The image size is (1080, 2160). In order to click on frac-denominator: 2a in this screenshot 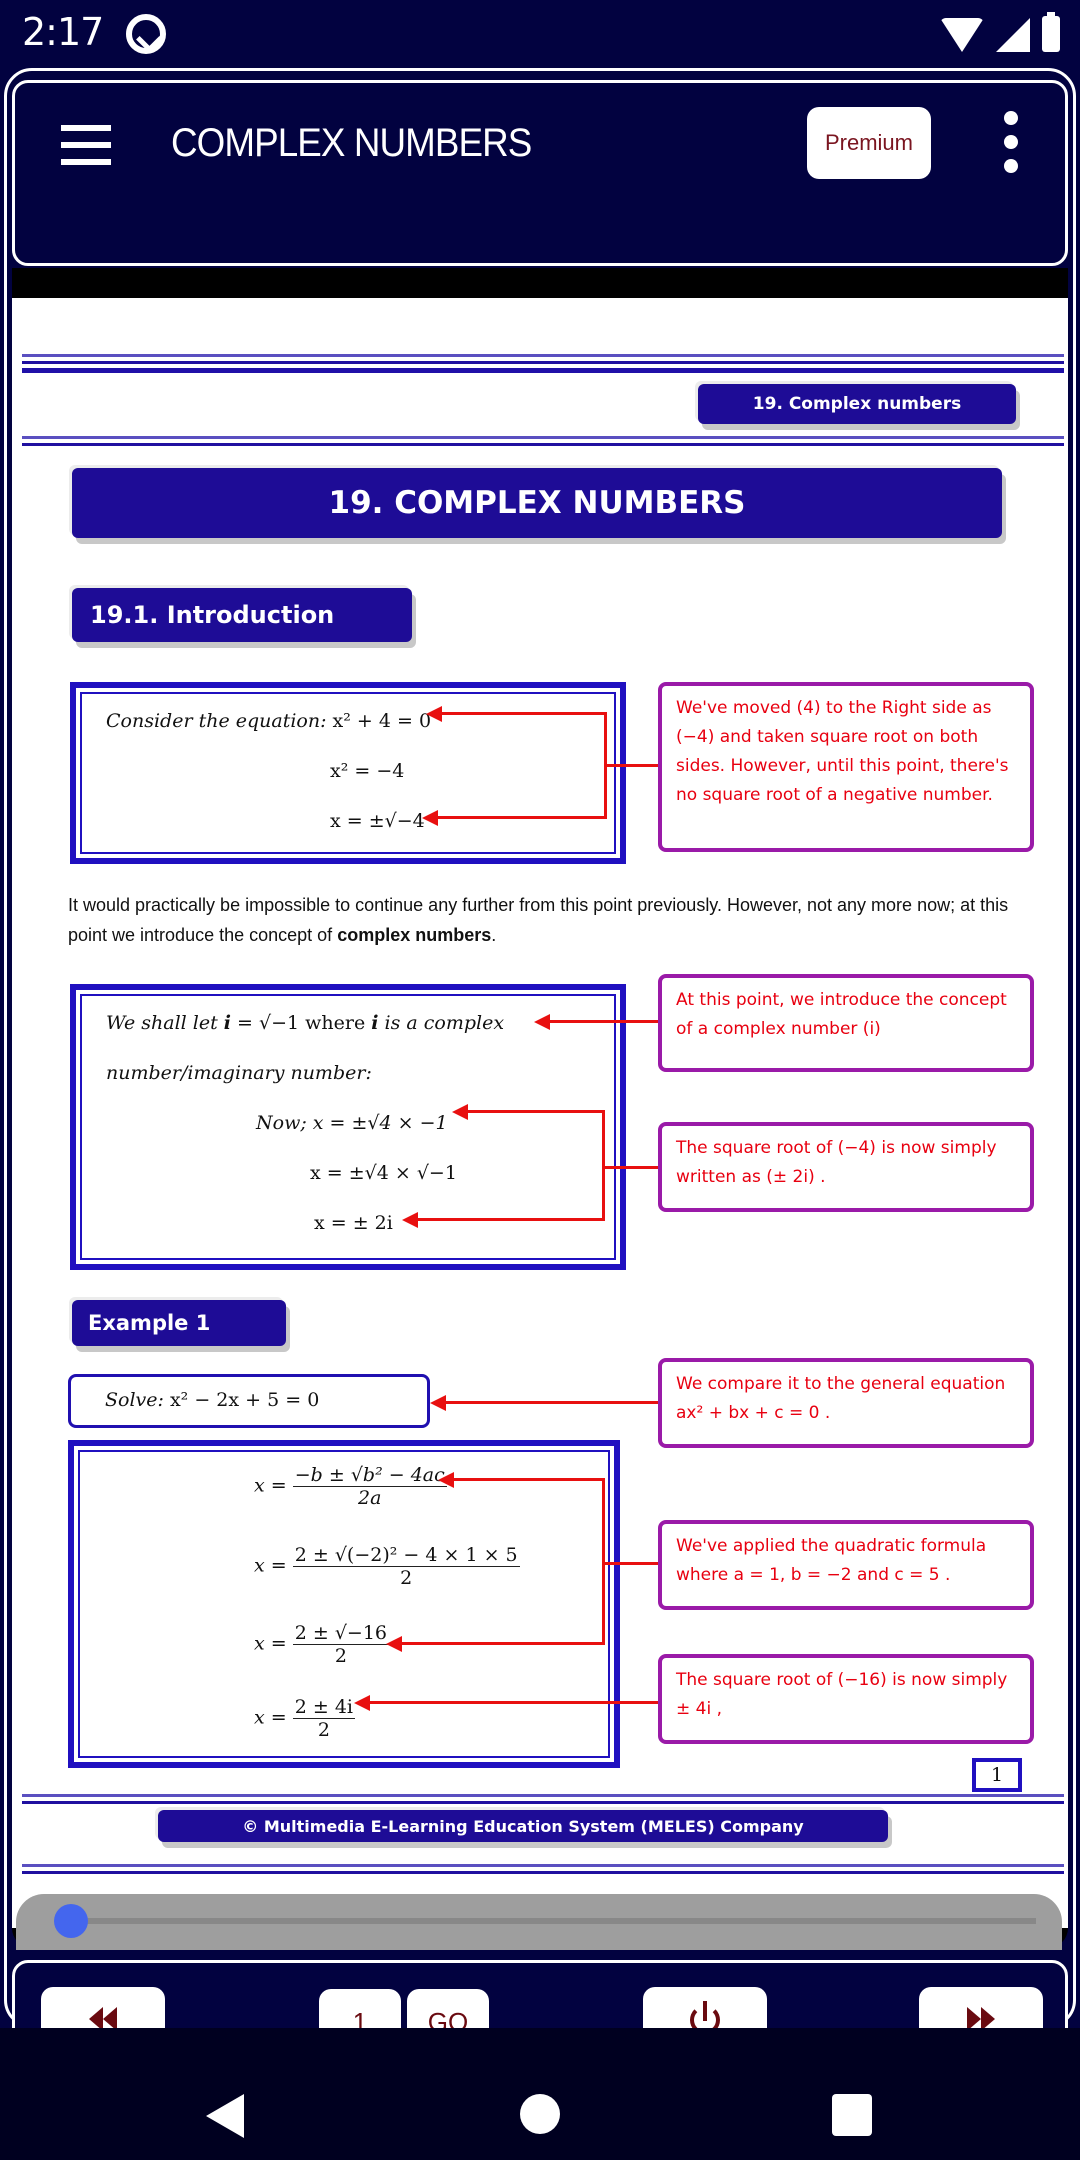, I will do `click(370, 1498)`.